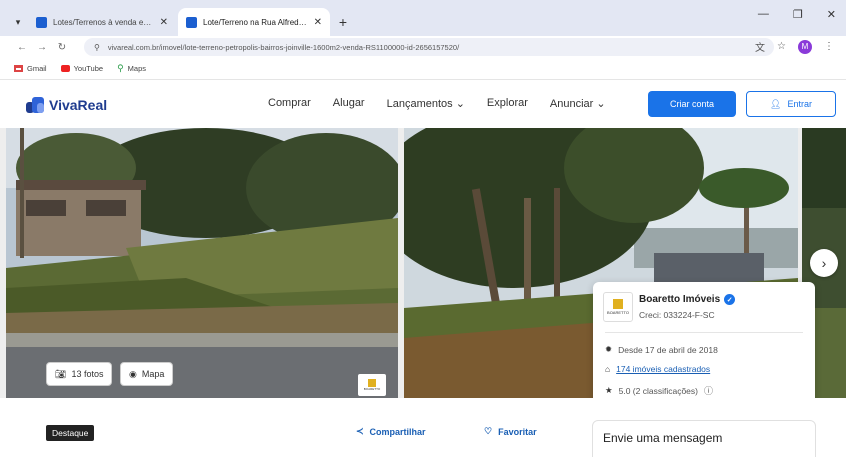  I want to click on favorite-button: ♡ Favoritar, so click(510, 431).